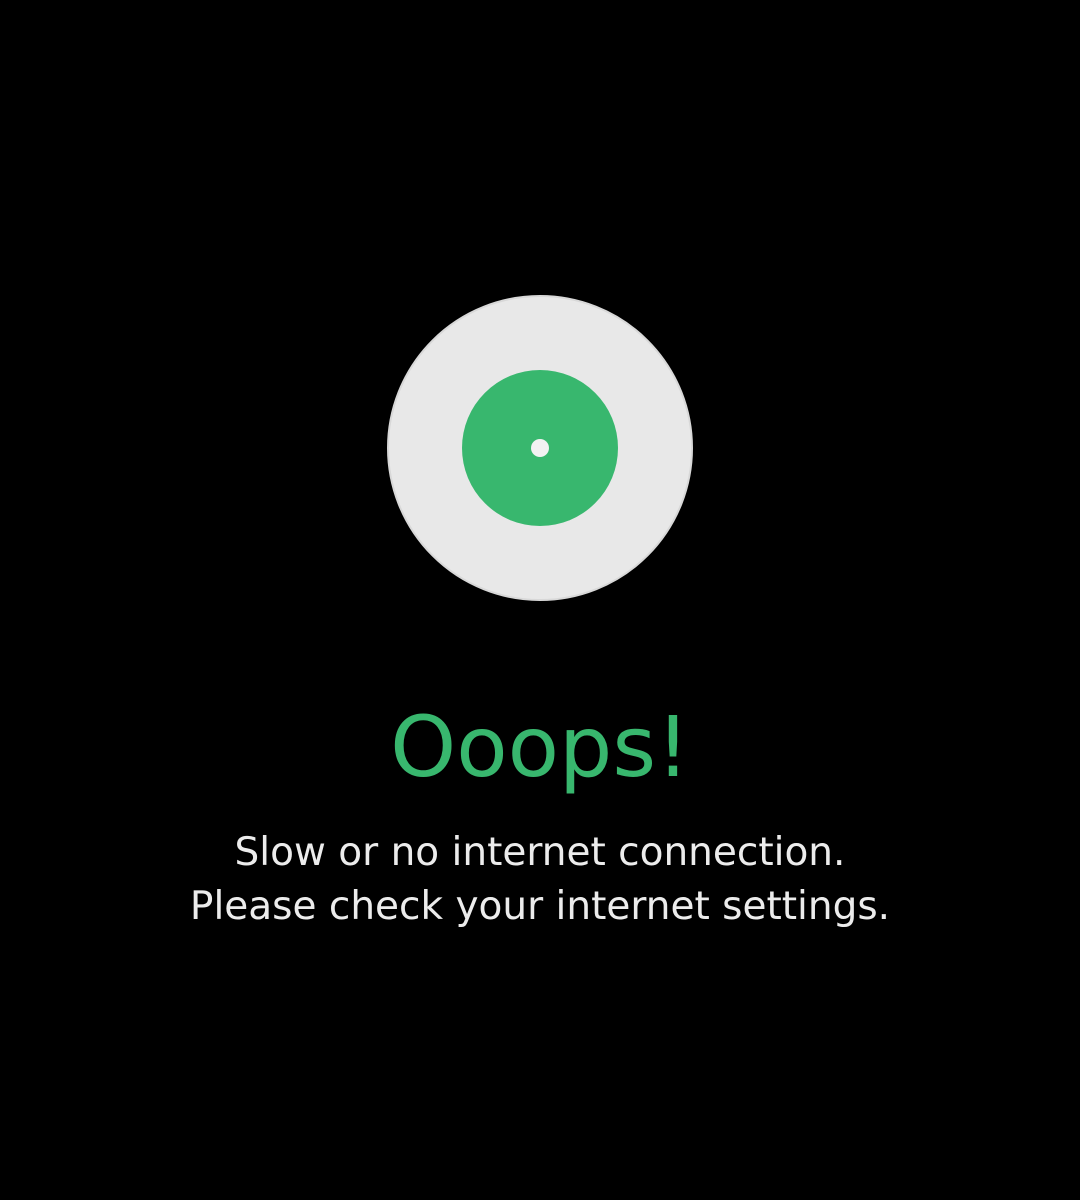  I want to click on error-message-line-2: Please check your internet settings., so click(540, 906).